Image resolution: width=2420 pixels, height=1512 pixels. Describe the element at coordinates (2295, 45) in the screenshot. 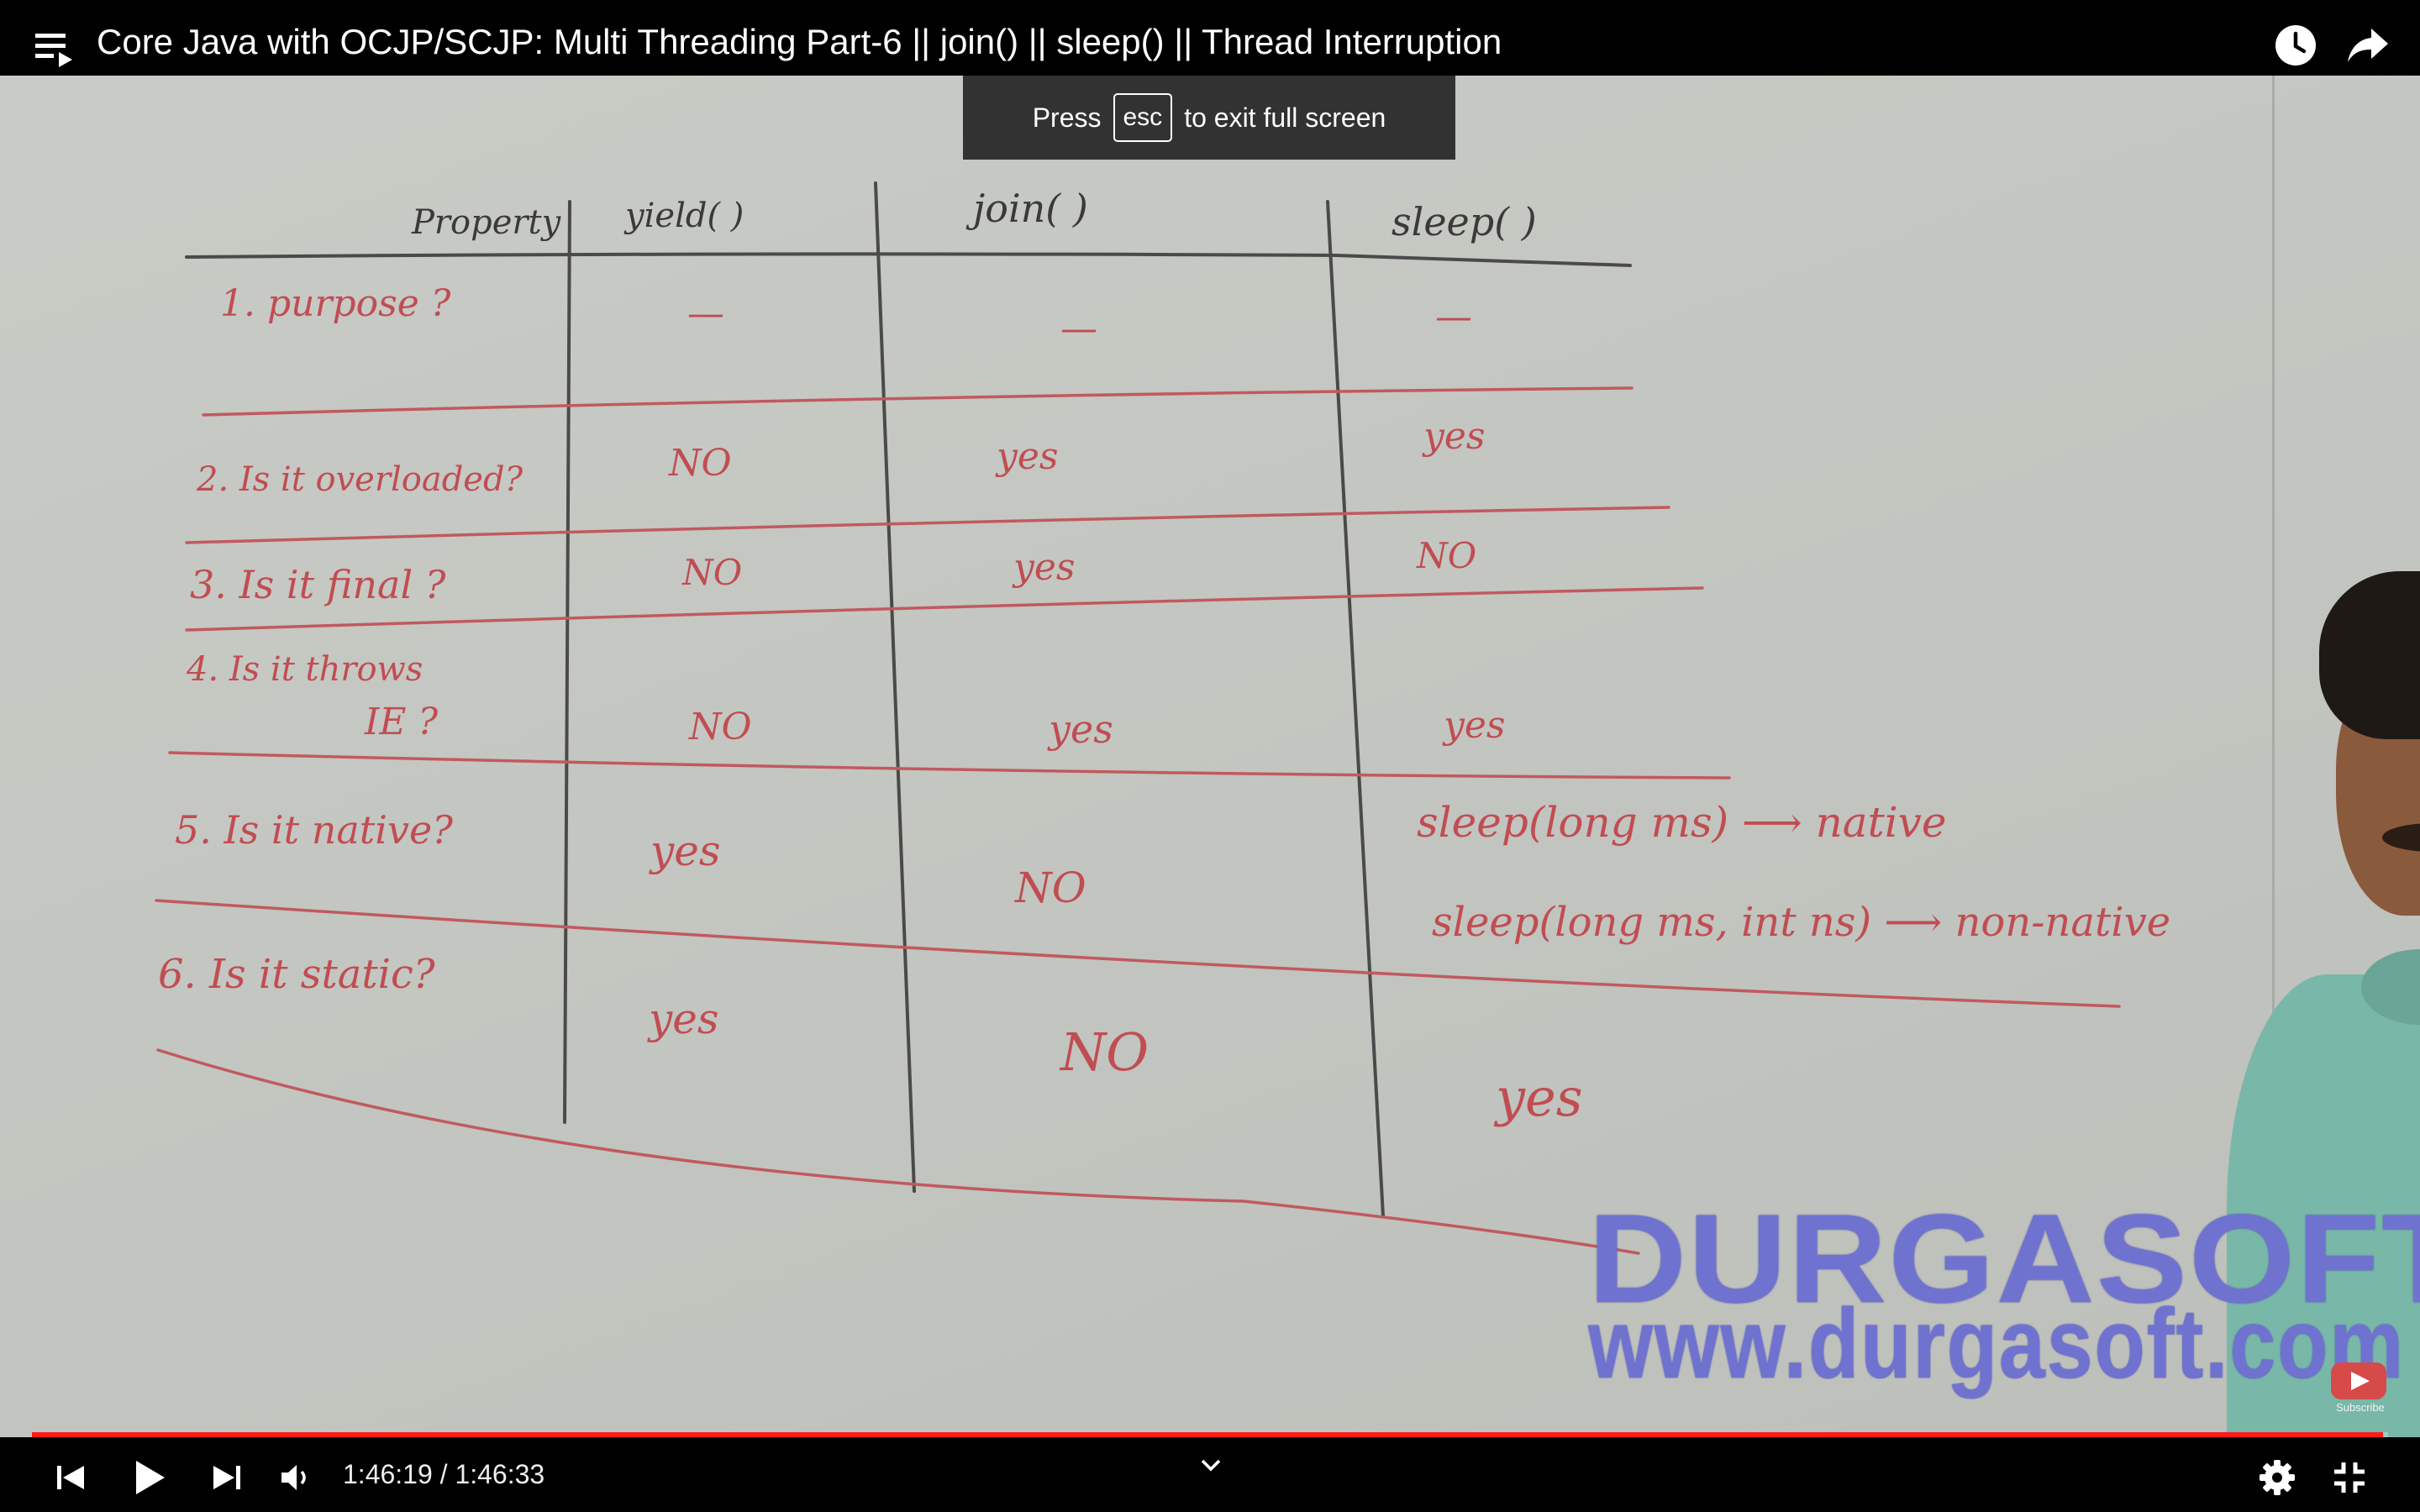

I see `watch-later-icon` at that location.